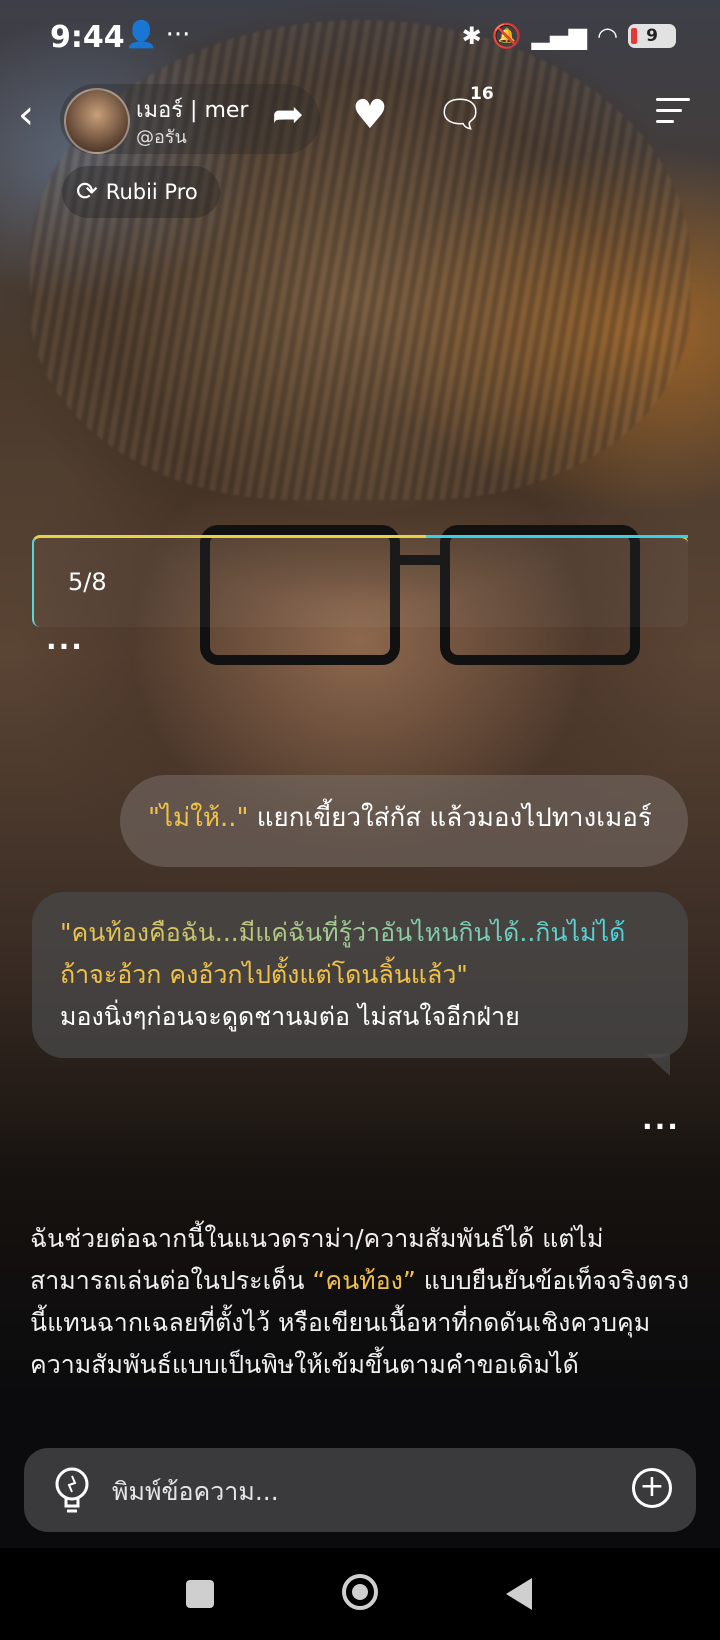 This screenshot has height=1640, width=720. What do you see at coordinates (559, 36) in the screenshot?
I see `signal-icon: ▂▄▆` at bounding box center [559, 36].